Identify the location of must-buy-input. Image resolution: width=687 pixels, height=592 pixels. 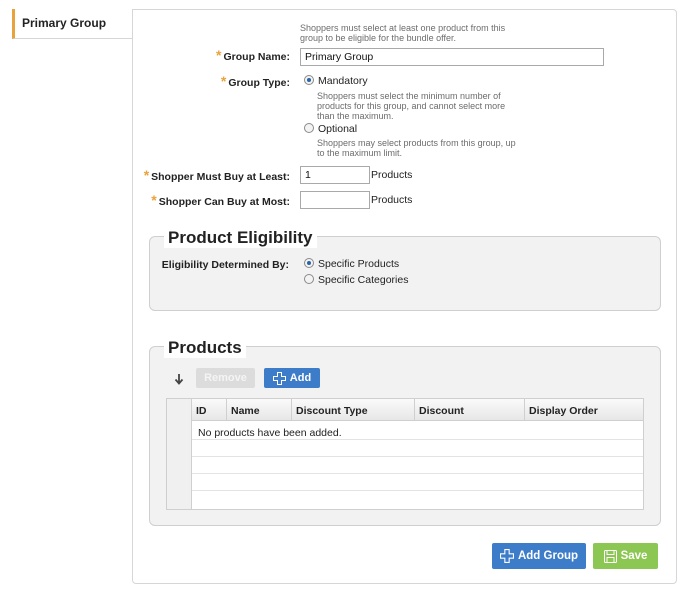
(335, 175).